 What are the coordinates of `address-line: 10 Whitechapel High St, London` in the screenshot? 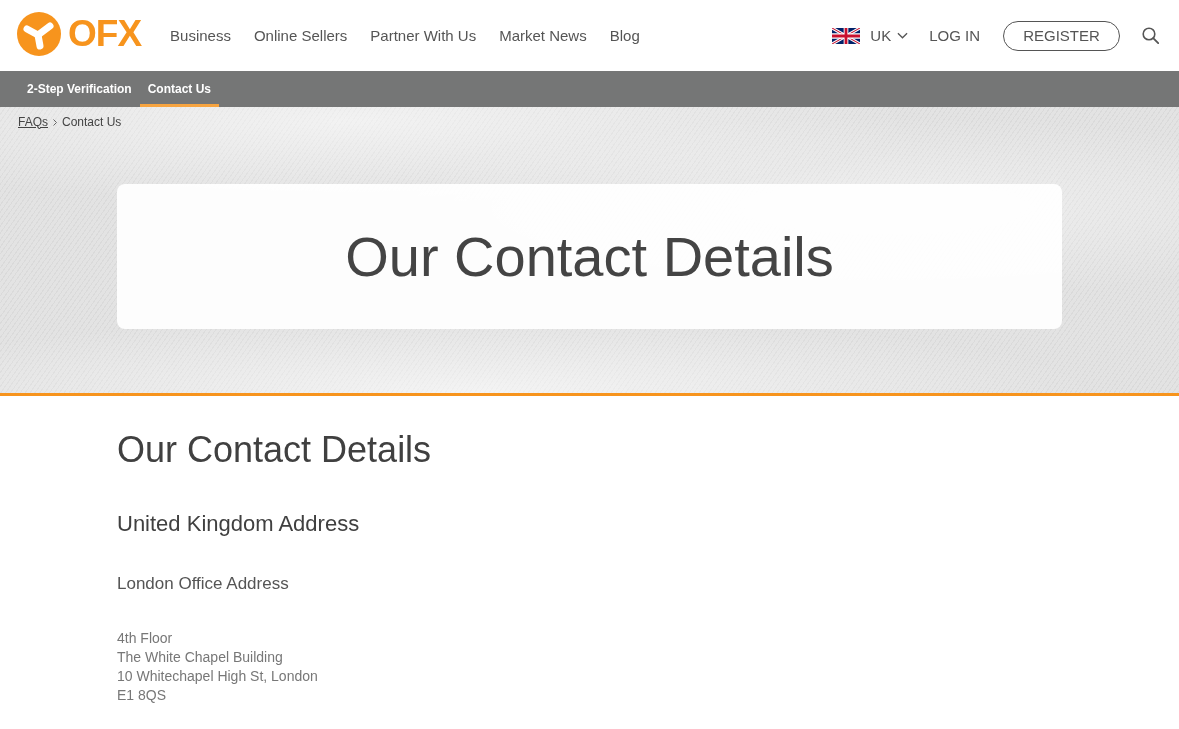 It's located at (218, 676).